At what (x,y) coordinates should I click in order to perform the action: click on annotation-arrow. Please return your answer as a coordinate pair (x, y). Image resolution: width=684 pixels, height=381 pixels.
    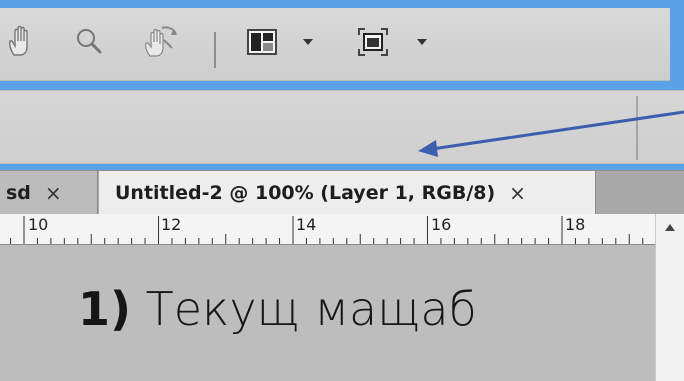
    Looking at the image, I should click on (551, 133).